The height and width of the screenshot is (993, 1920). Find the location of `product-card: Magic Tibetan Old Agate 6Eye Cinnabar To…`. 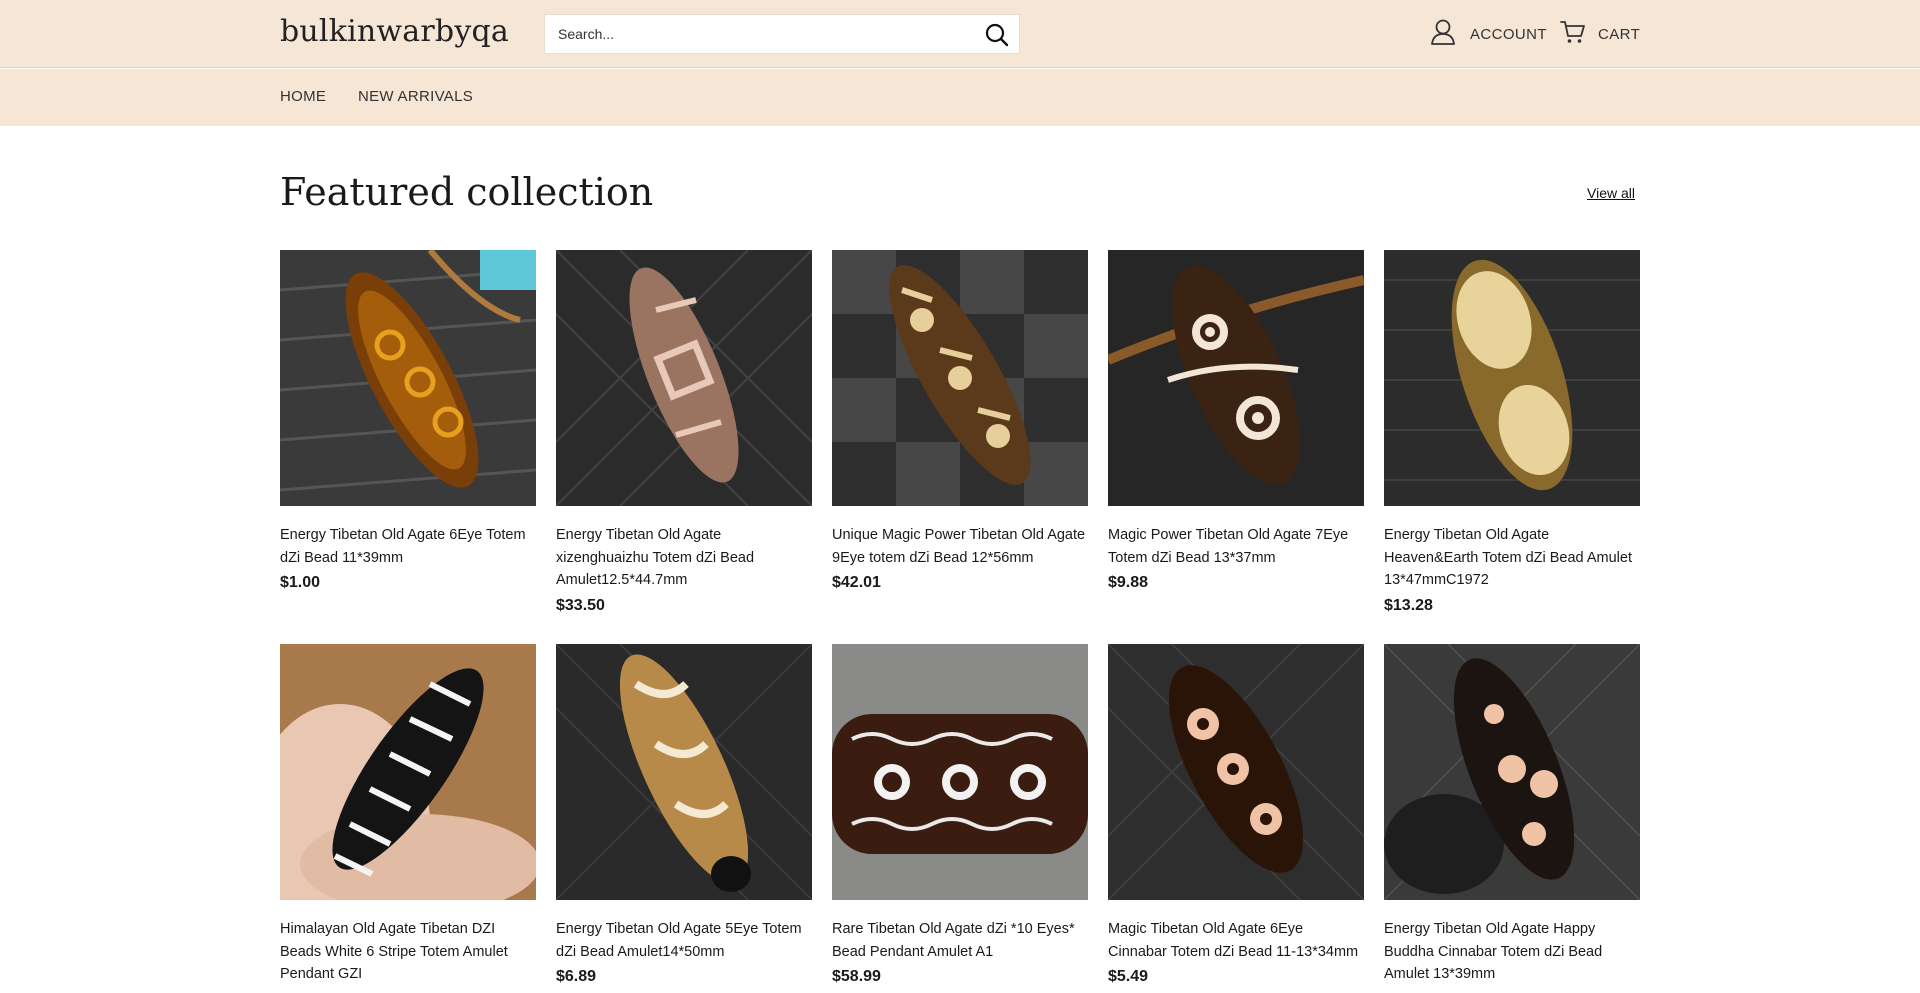

product-card: Magic Tibetan Old Agate 6Eye Cinnabar To… is located at coordinates (1236, 815).